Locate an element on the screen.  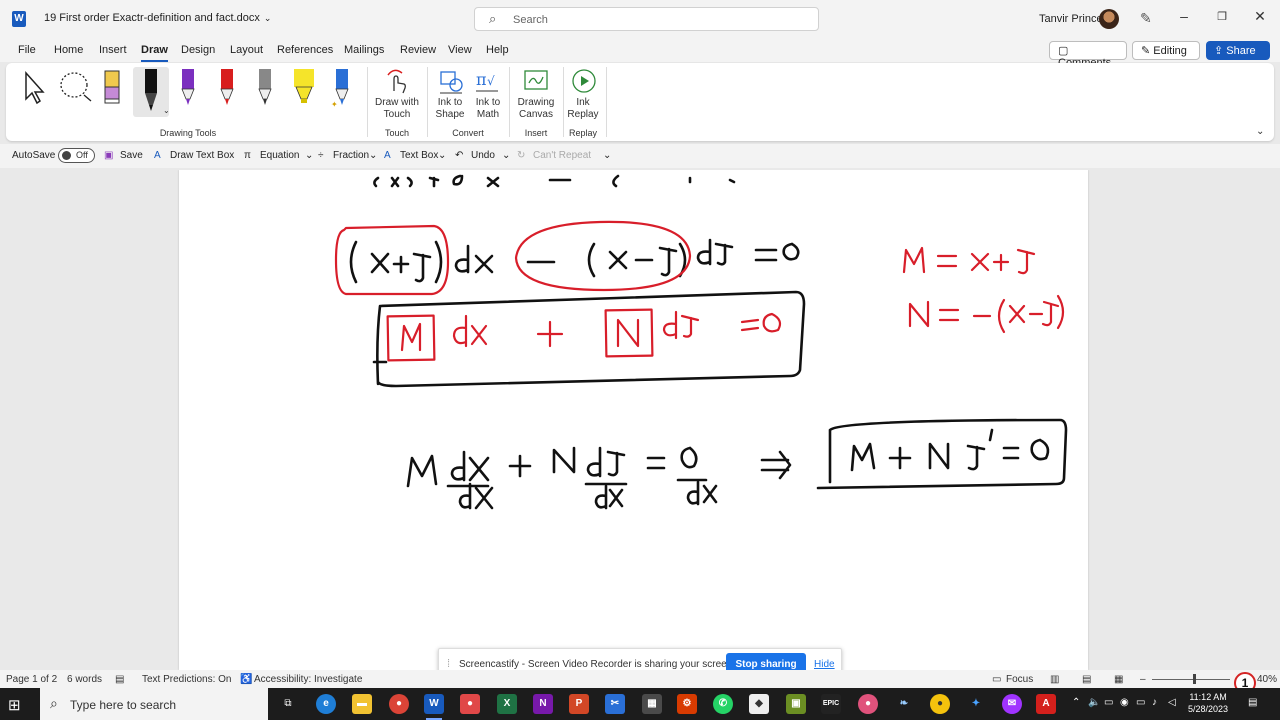
customize-toolbar-icon: ⌄ is located at coordinates (607, 155).